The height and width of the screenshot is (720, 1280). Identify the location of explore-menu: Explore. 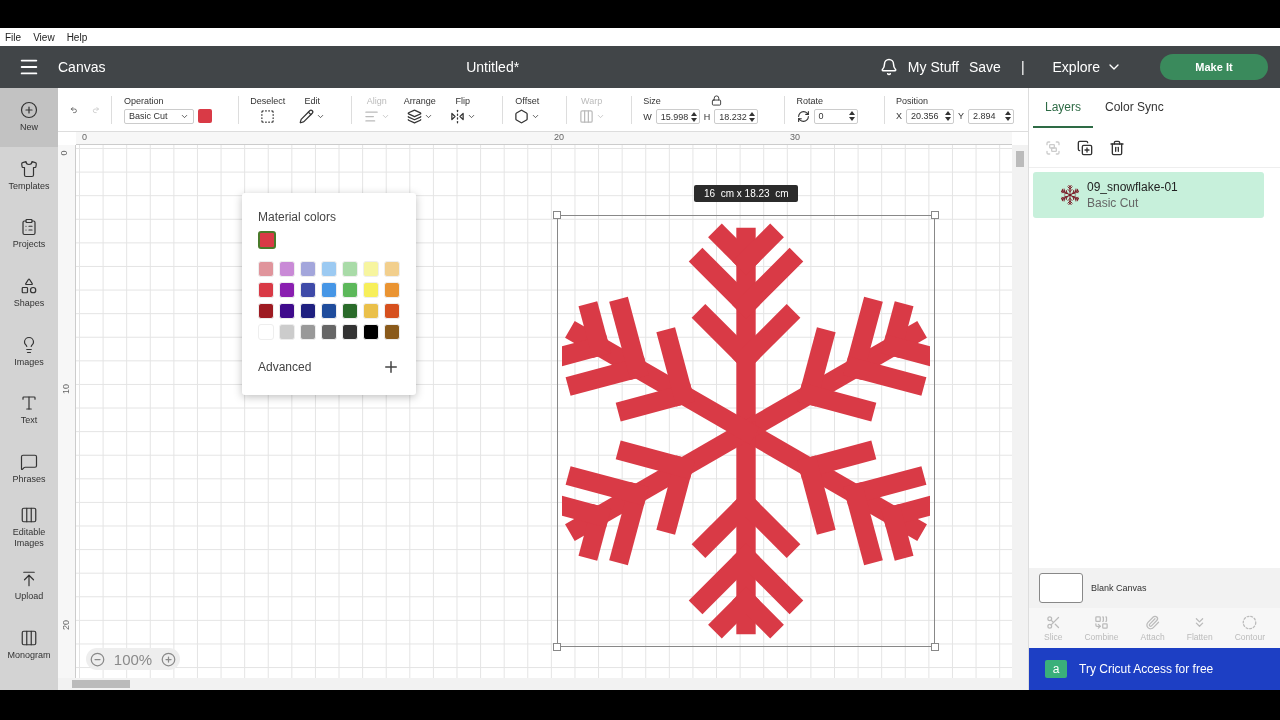
(1087, 67).